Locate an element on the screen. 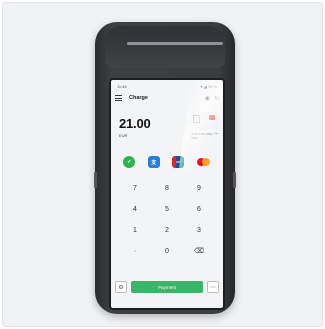  key-3: 3 is located at coordinates (199, 230).